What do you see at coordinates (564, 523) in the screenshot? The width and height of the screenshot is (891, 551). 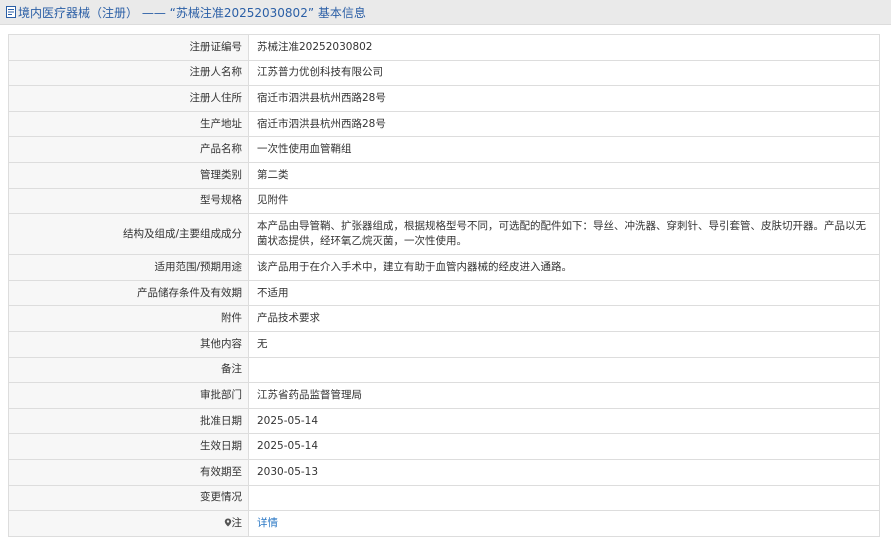 I see `note-value: 详情` at bounding box center [564, 523].